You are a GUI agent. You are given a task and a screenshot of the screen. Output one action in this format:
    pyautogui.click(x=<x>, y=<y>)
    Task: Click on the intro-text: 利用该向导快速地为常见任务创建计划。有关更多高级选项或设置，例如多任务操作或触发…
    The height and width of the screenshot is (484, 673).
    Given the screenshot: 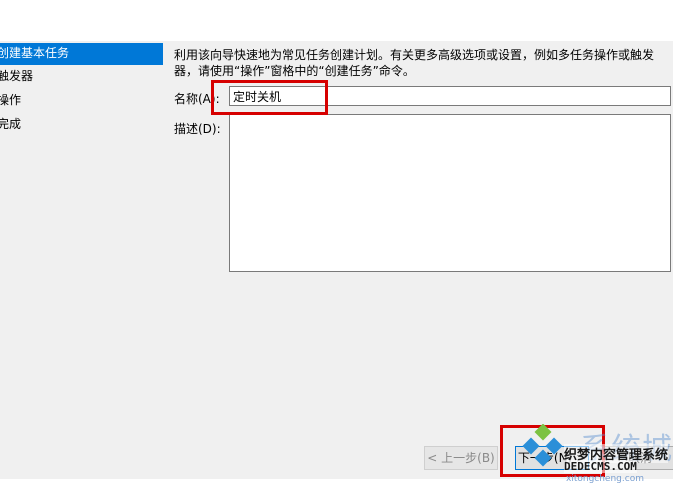 What is the action you would take?
    pyautogui.click(x=419, y=63)
    